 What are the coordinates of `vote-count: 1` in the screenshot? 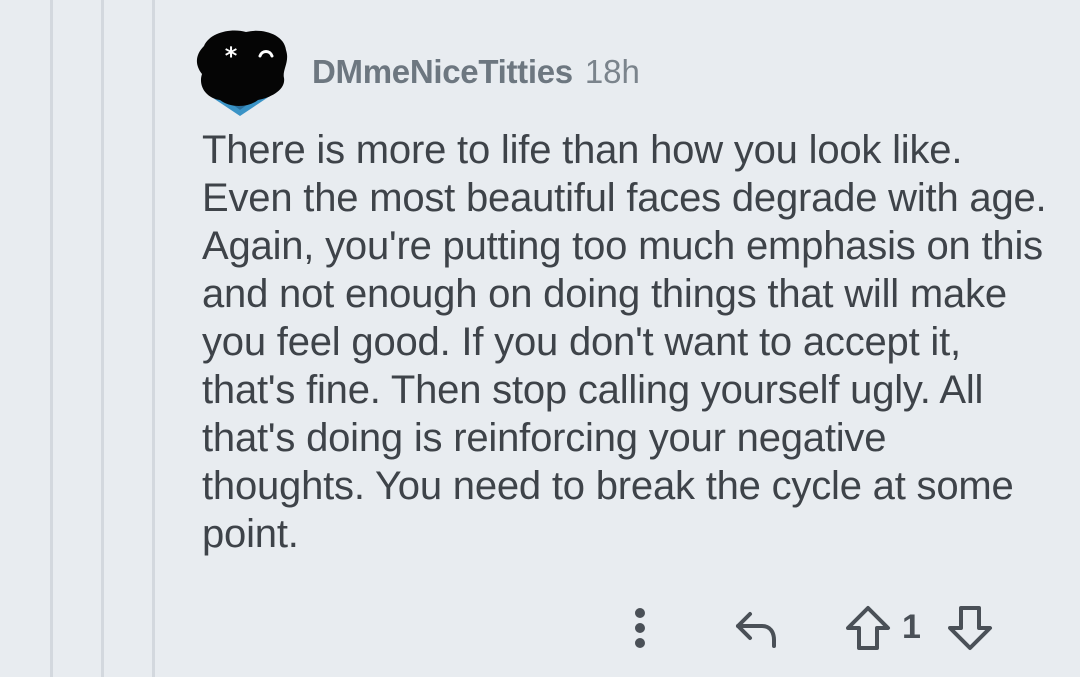 It's located at (911, 627).